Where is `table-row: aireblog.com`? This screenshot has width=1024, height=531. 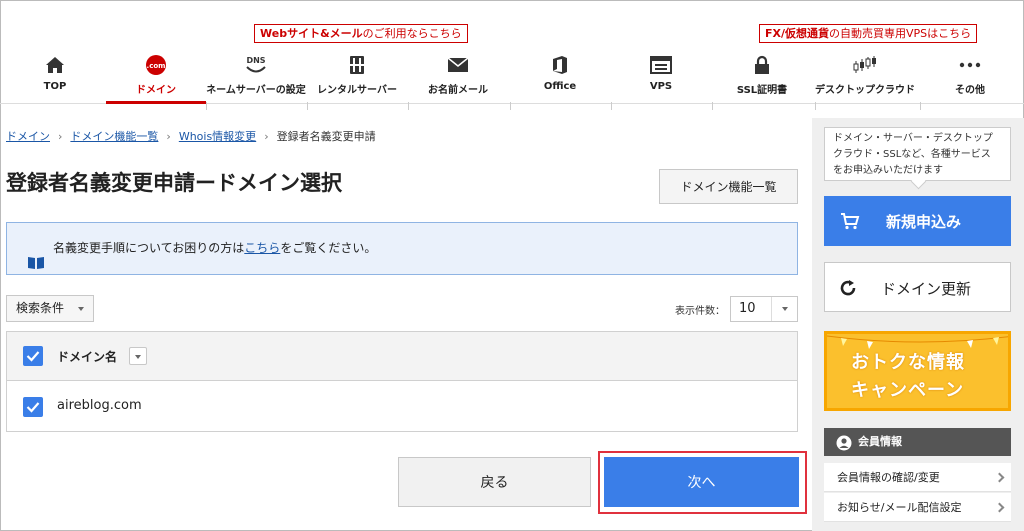
table-row: aireblog.com is located at coordinates (402, 406).